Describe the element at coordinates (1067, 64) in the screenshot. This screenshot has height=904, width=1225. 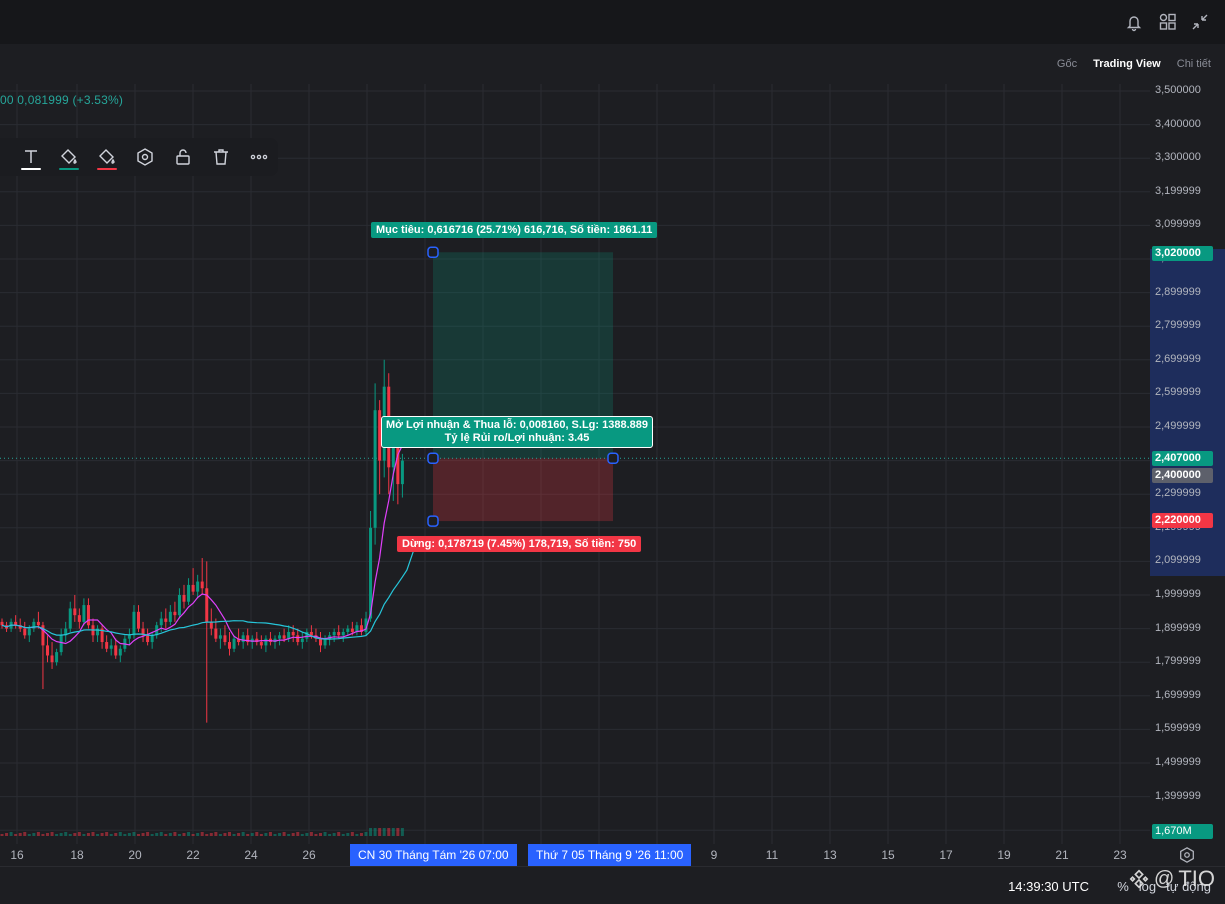
I see `view-option-goc: Gốc` at that location.